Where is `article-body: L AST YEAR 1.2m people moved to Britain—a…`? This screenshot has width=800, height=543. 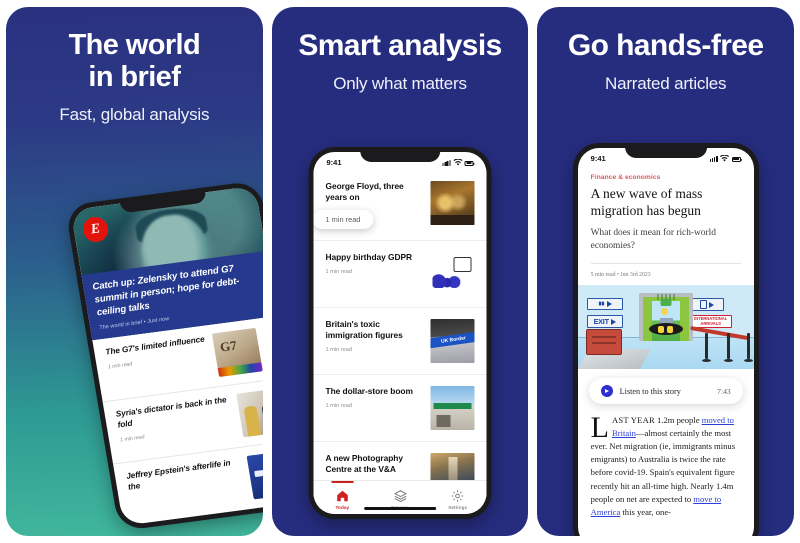 article-body: L AST YEAR 1.2m people moved to Britain—a… is located at coordinates (666, 461).